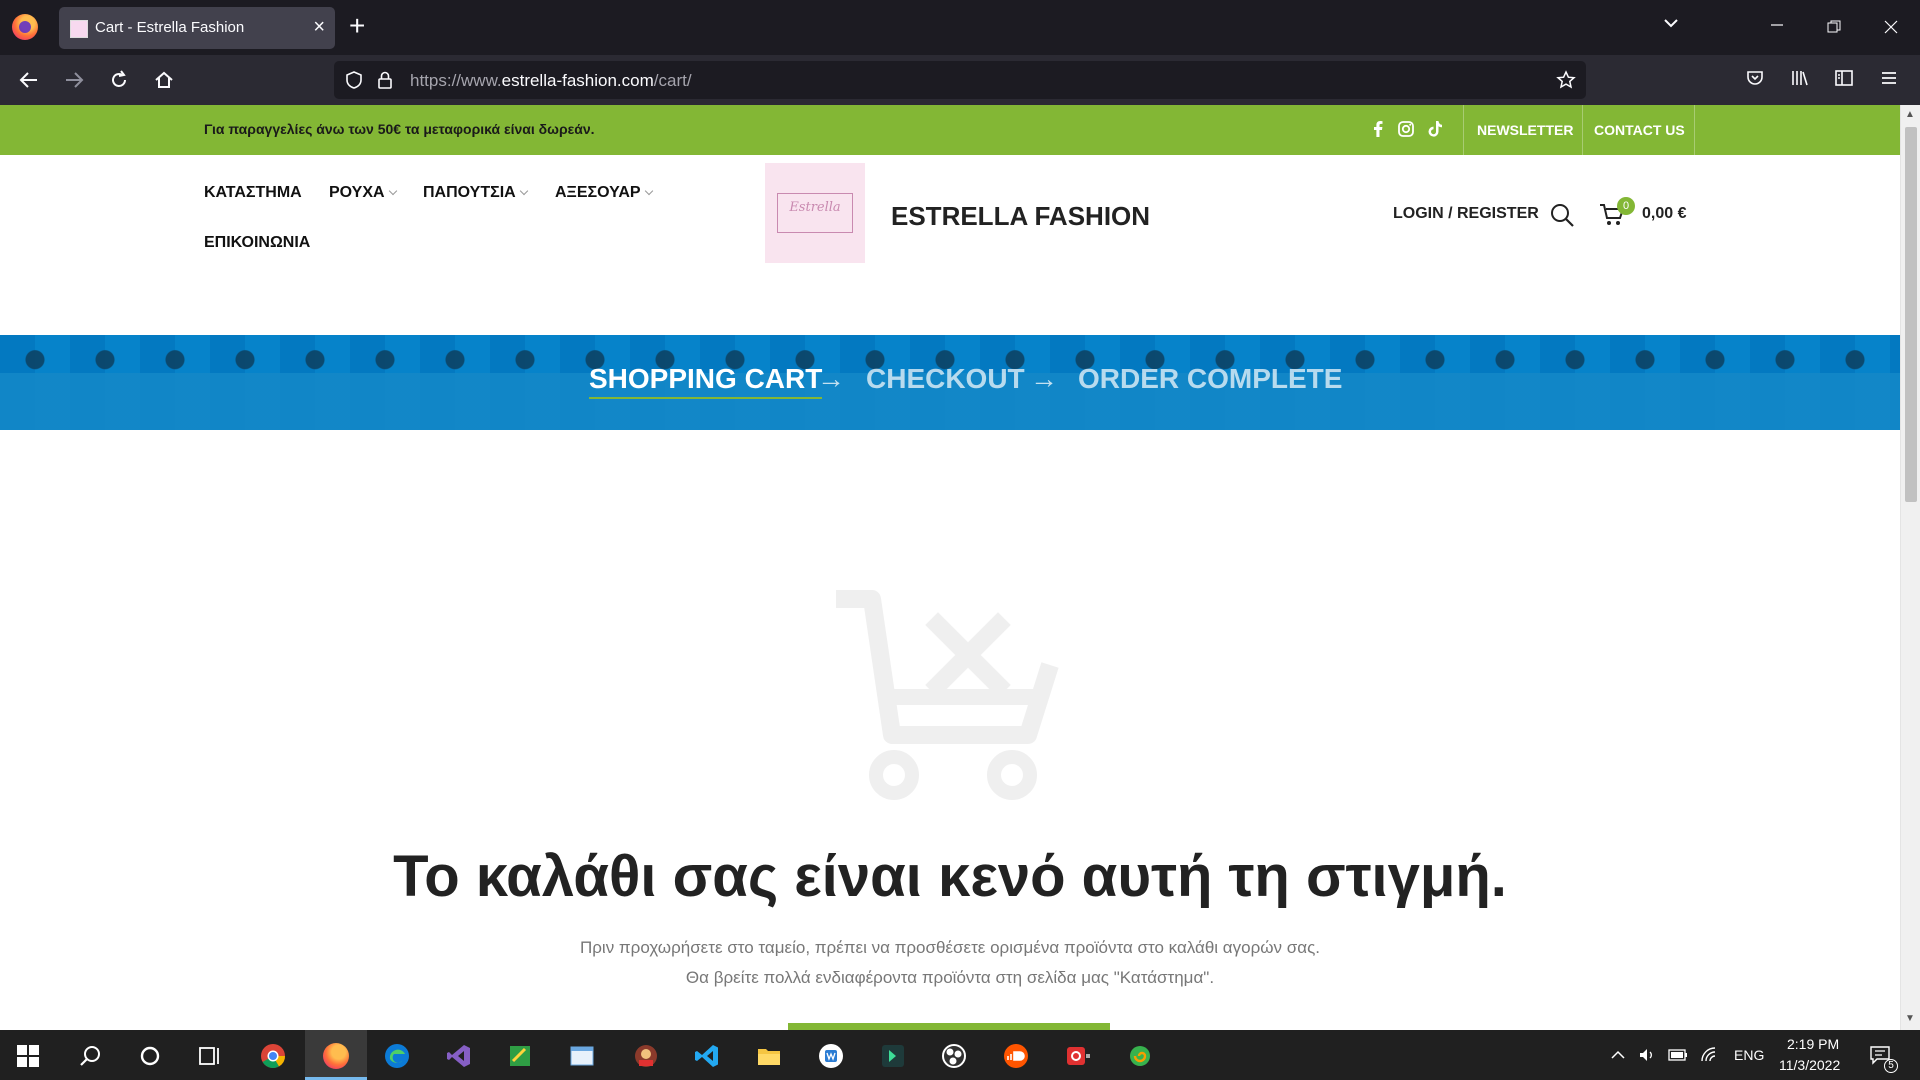 The image size is (1920, 1080). I want to click on menu-item-accessories-label: ΑΞΕΣΟΥΑΡ, so click(598, 192).